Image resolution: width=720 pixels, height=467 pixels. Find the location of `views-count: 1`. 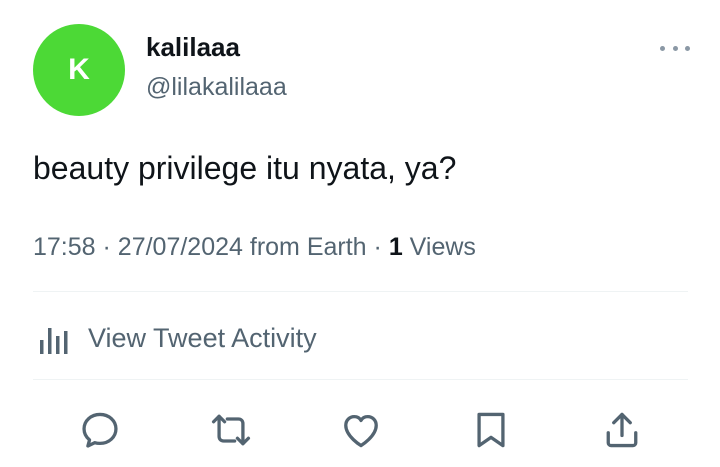

views-count: 1 is located at coordinates (396, 247).